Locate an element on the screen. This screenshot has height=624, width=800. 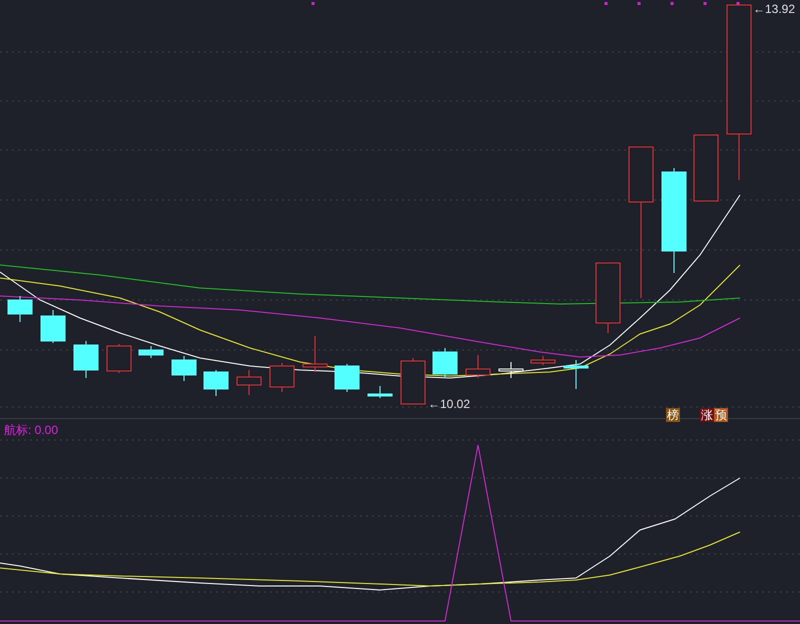
indicator-label: 航标: 0.00 is located at coordinates (31, 430).